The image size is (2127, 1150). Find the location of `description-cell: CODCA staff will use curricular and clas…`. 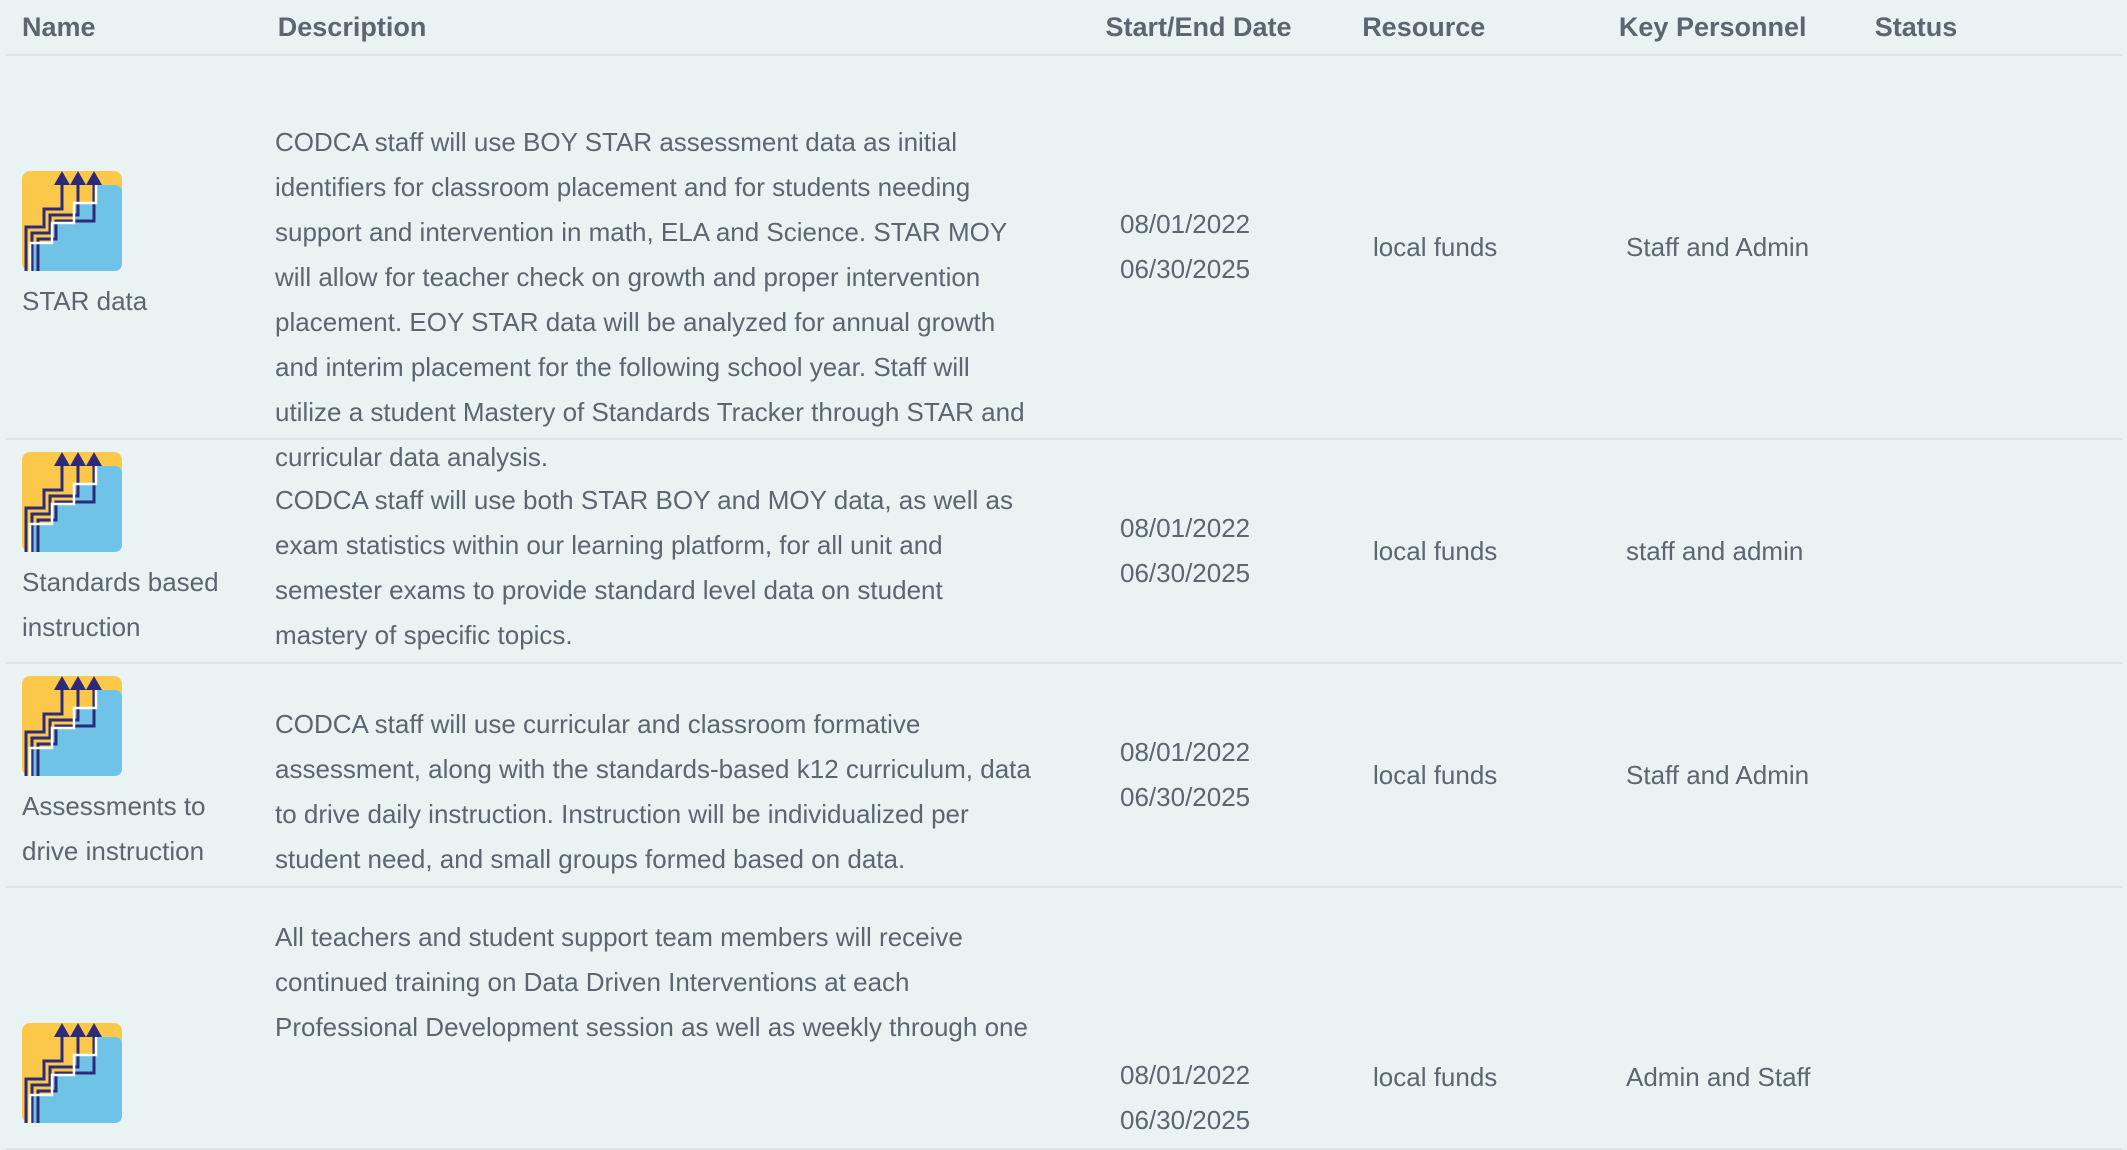

description-cell: CODCA staff will use curricular and clas… is located at coordinates (680, 775).